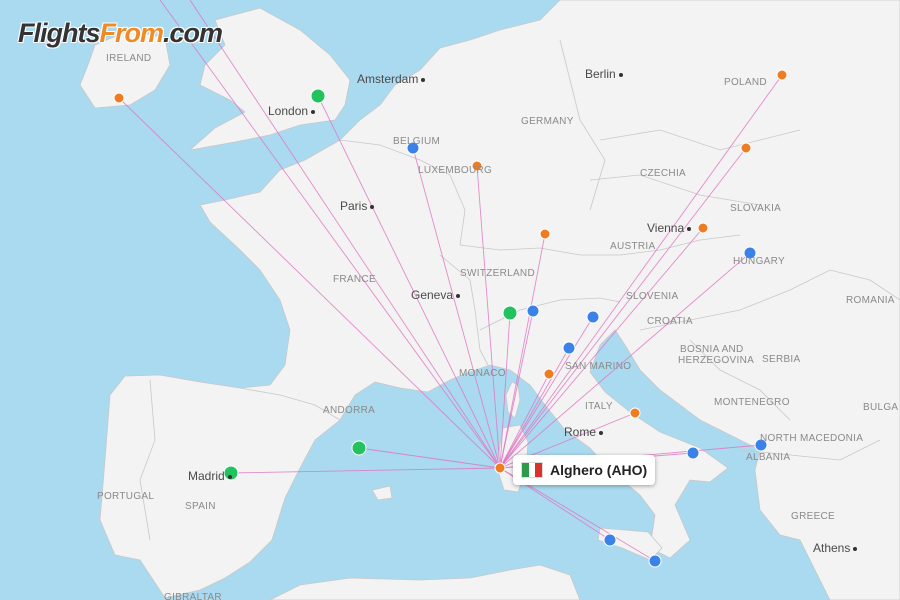 This screenshot has width=900, height=600. What do you see at coordinates (429, 458) in the screenshot?
I see `route-line` at bounding box center [429, 458].